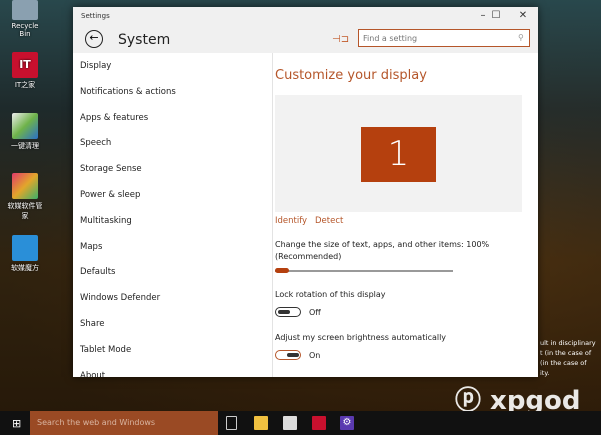 Image resolution: width=601 pixels, height=435 pixels. I want to click on identify-link: Identify, so click(291, 221).